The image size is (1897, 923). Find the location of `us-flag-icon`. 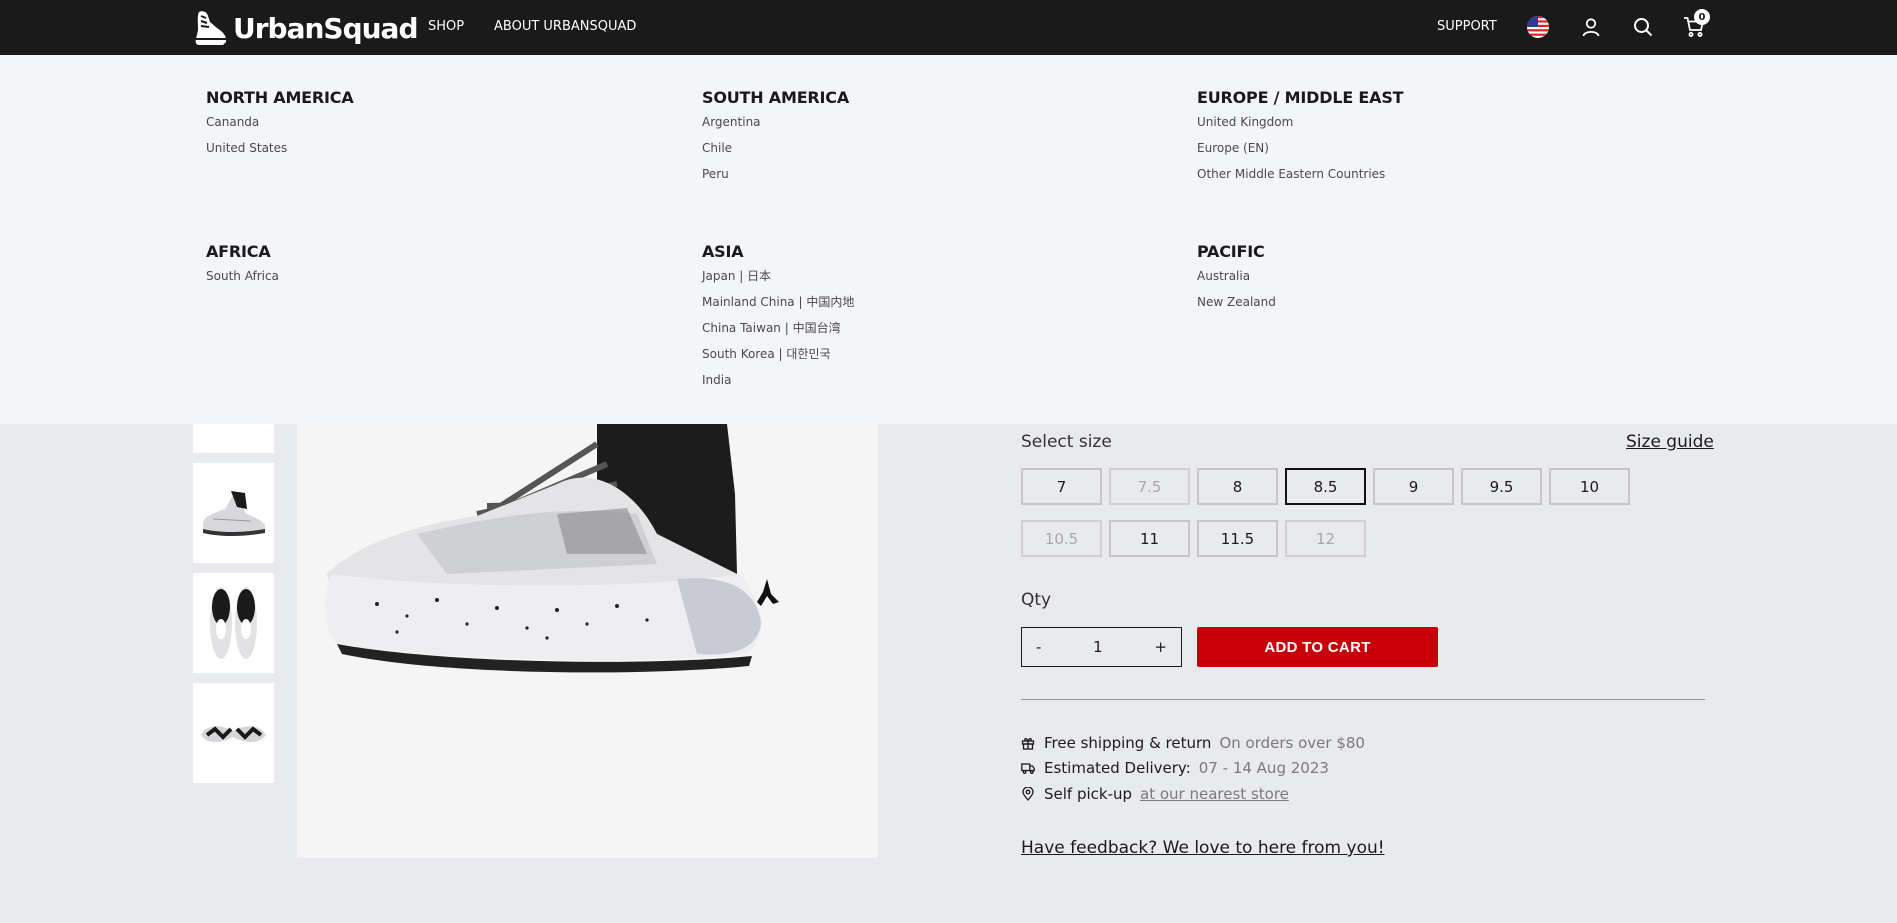

us-flag-icon is located at coordinates (1538, 27).